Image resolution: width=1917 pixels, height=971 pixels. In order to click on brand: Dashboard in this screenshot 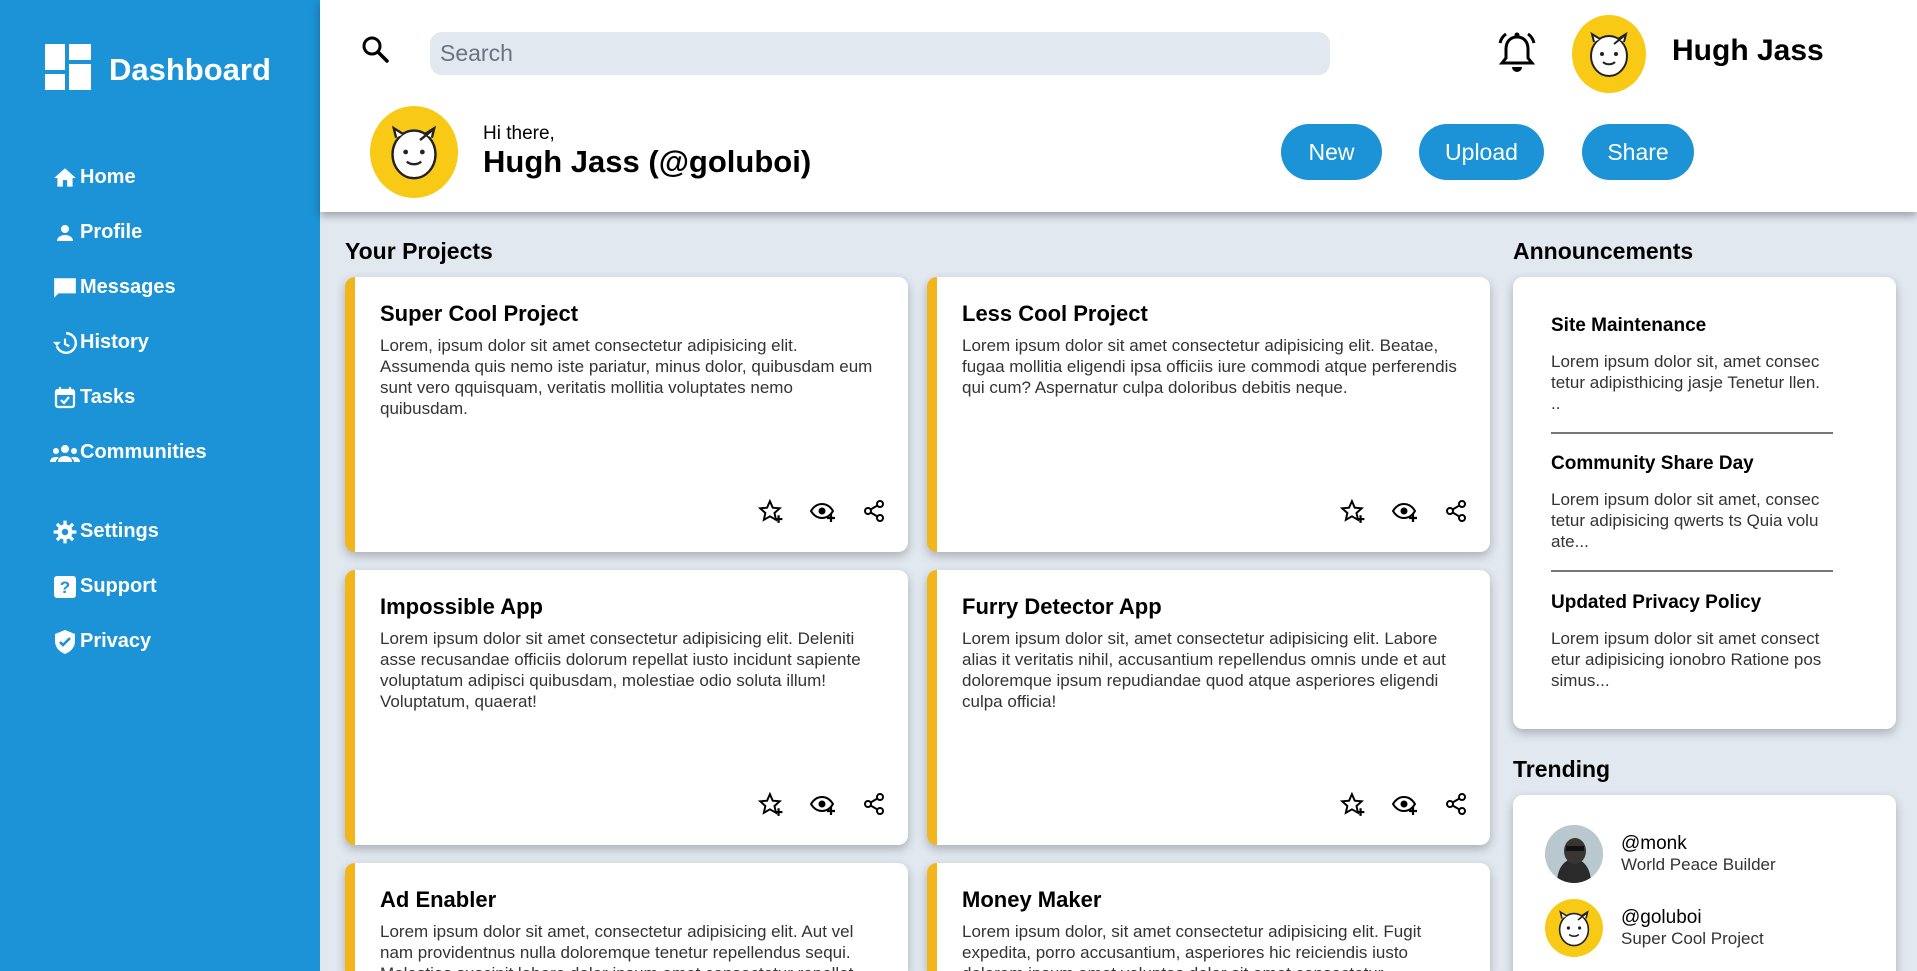, I will do `click(158, 69)`.